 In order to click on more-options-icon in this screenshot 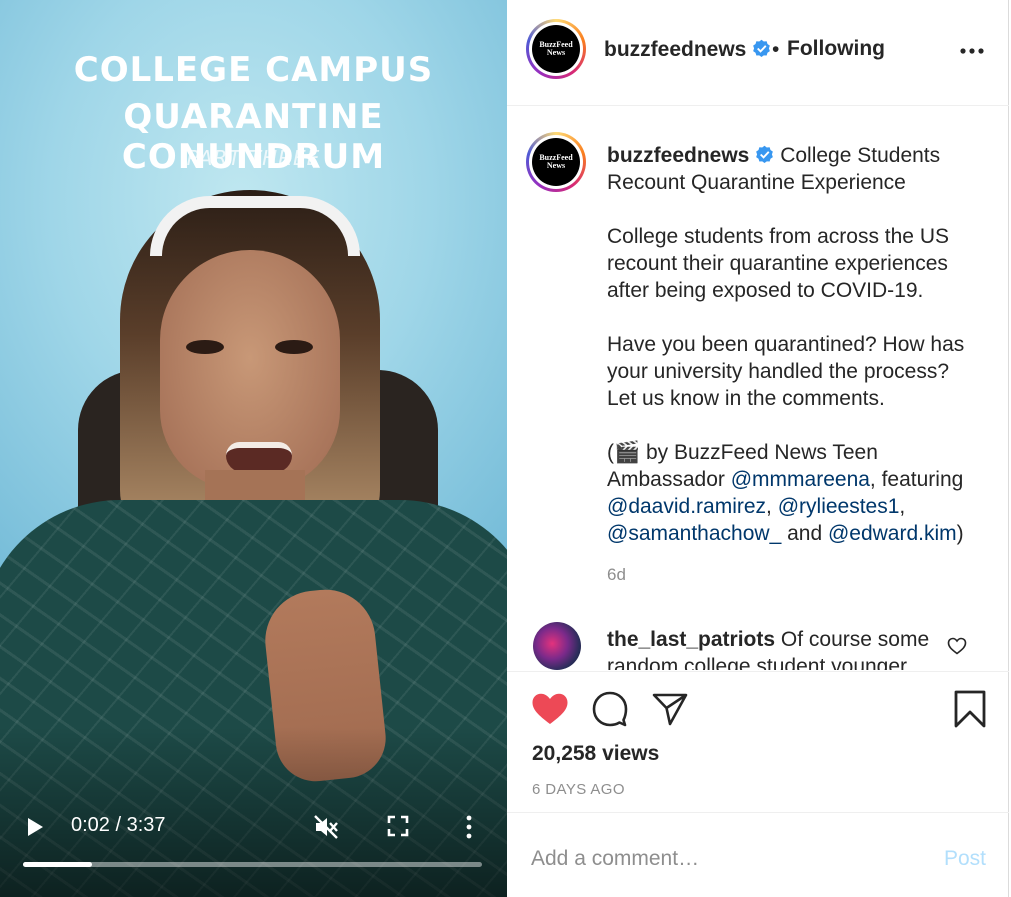, I will do `click(972, 51)`.